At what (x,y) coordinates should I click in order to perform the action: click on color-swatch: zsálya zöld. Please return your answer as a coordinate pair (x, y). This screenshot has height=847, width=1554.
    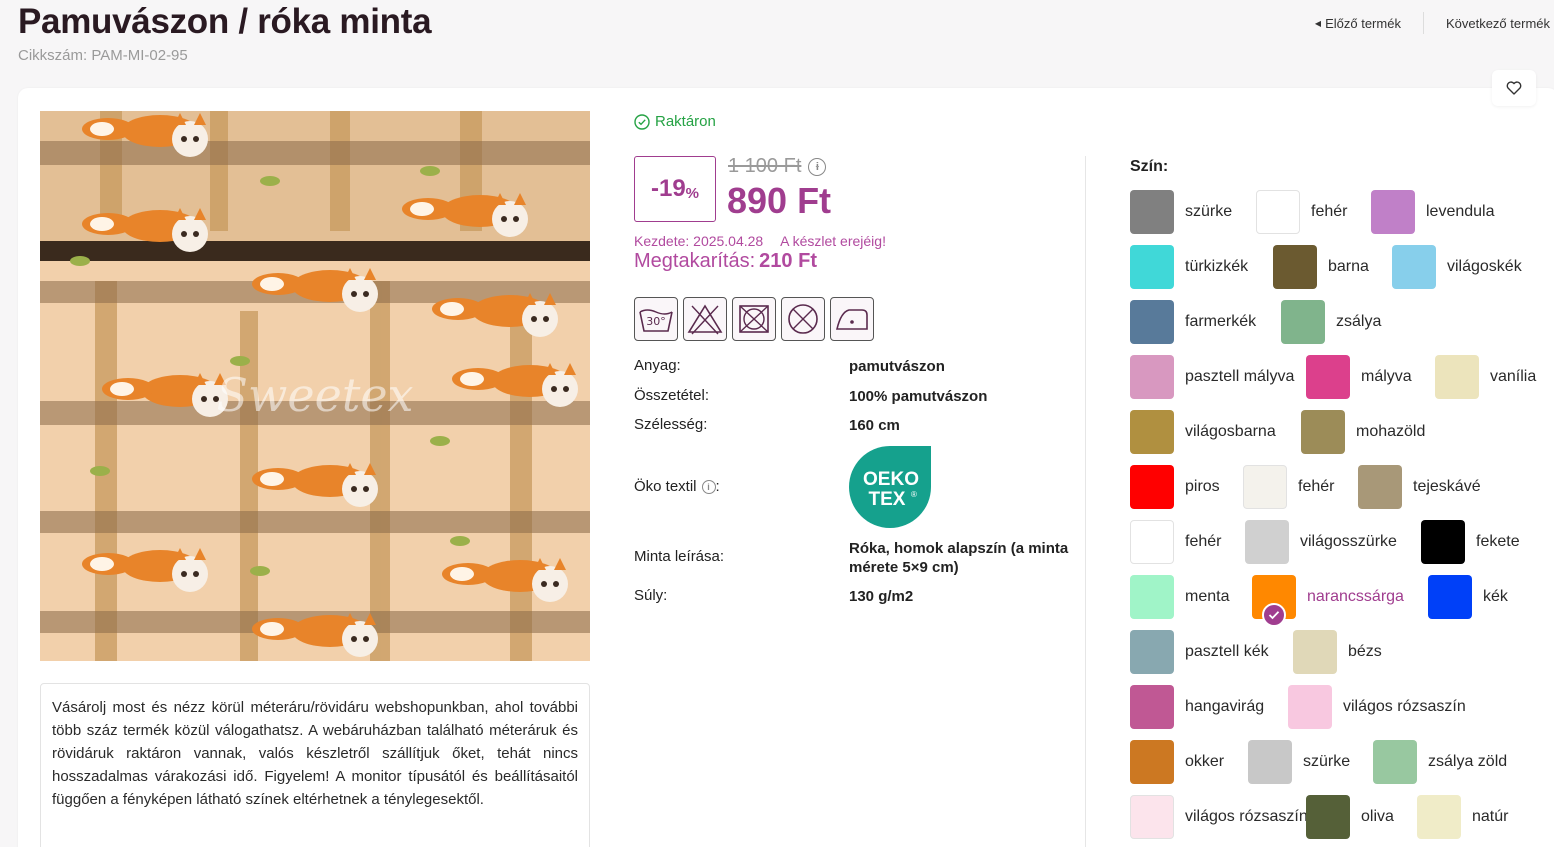
    Looking at the image, I should click on (1440, 762).